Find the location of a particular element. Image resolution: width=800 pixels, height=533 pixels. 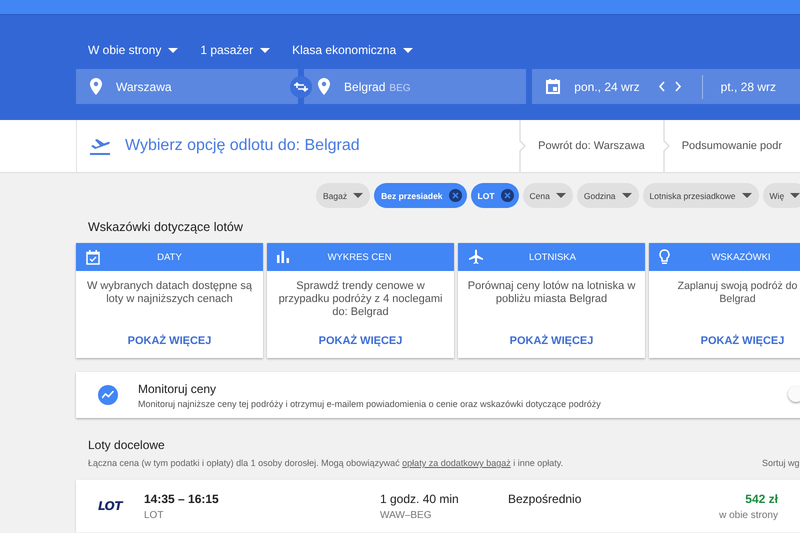

departure-date: pon., 24 wrz is located at coordinates (607, 87).